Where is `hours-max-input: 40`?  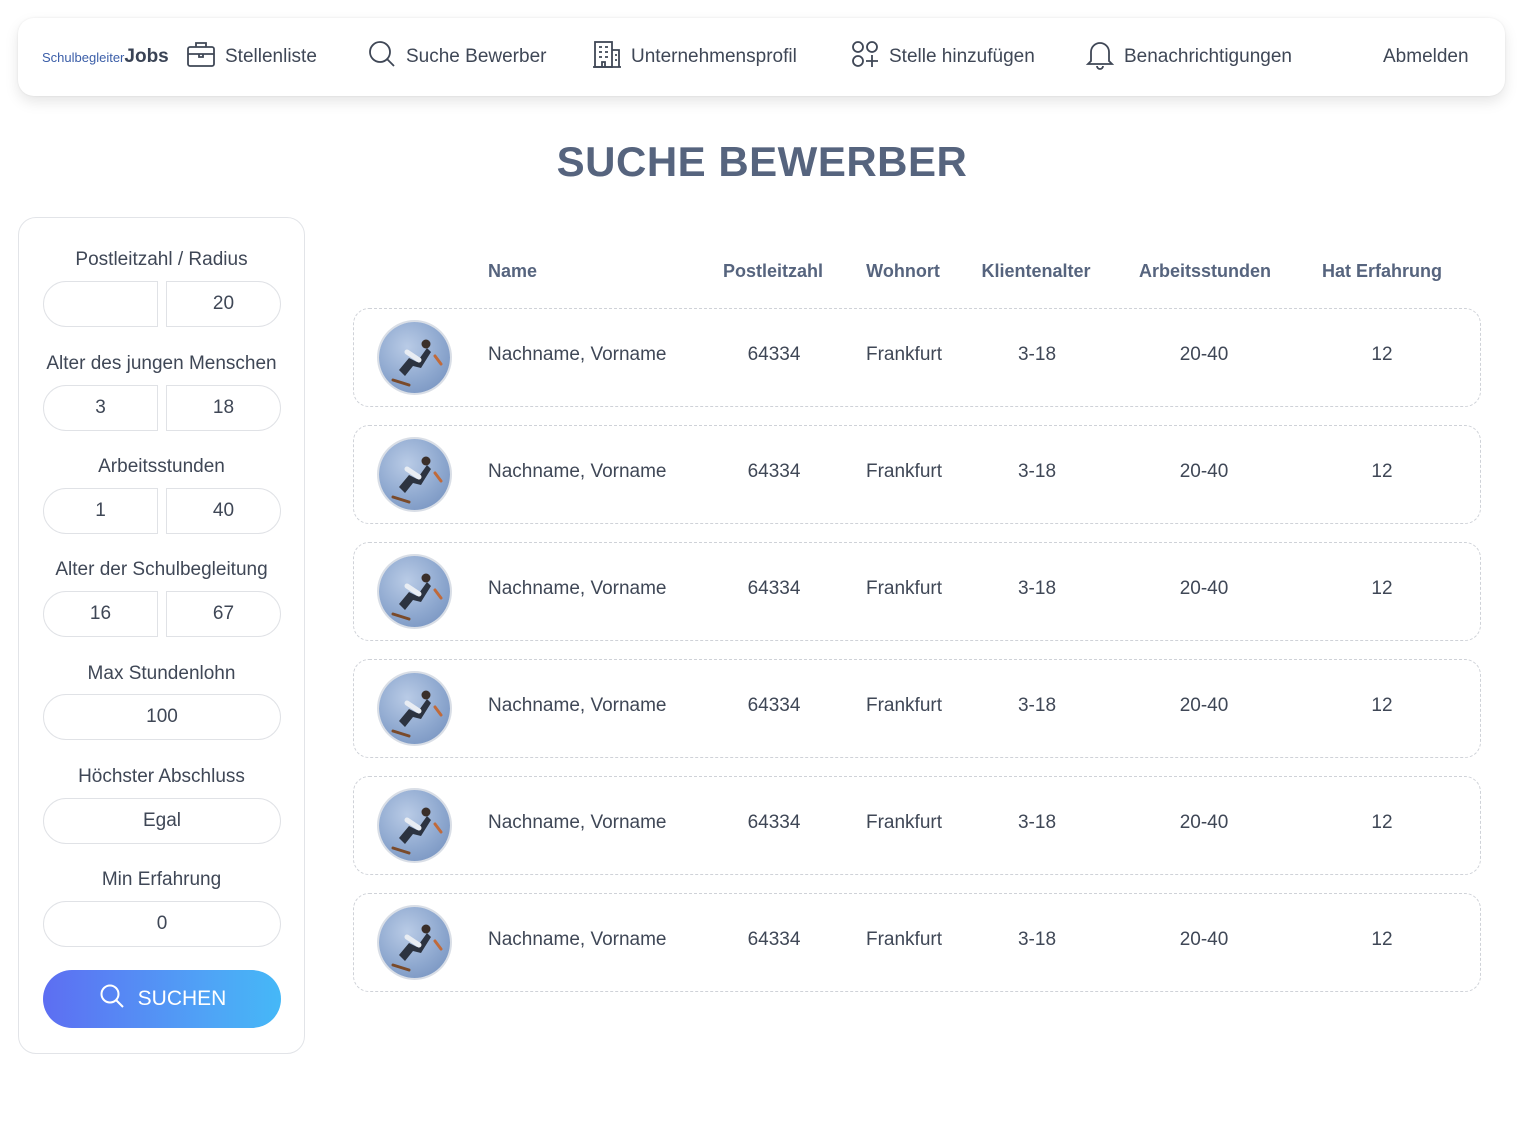
hours-max-input: 40 is located at coordinates (223, 511).